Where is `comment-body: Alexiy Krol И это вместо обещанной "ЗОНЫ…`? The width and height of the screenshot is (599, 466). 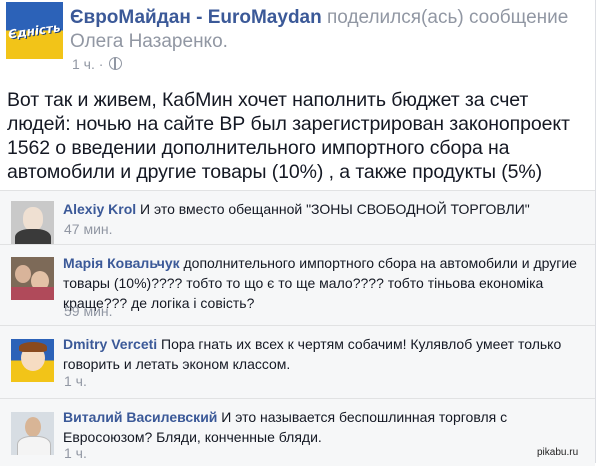 comment-body: Alexiy Krol И это вместо обещанной "ЗОНЫ… is located at coordinates (325, 209).